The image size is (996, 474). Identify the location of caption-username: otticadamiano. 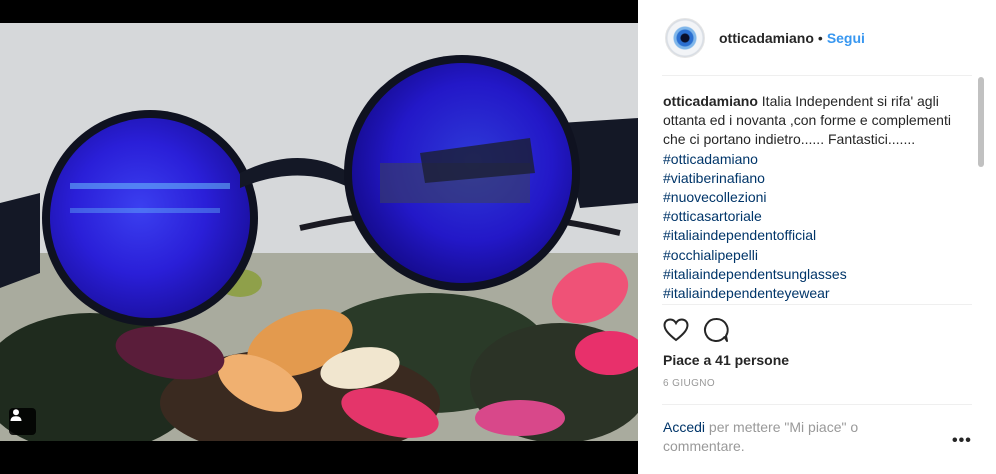
(710, 101).